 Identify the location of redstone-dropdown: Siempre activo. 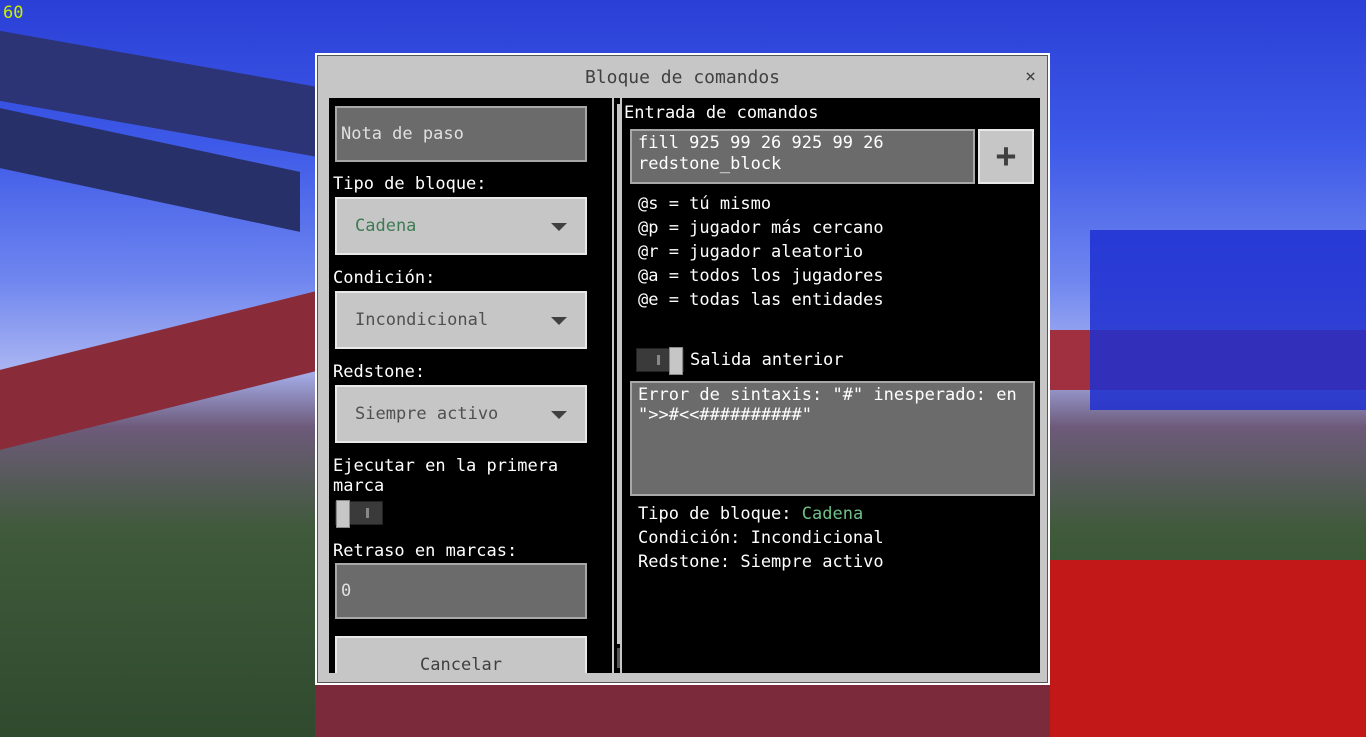
(461, 414).